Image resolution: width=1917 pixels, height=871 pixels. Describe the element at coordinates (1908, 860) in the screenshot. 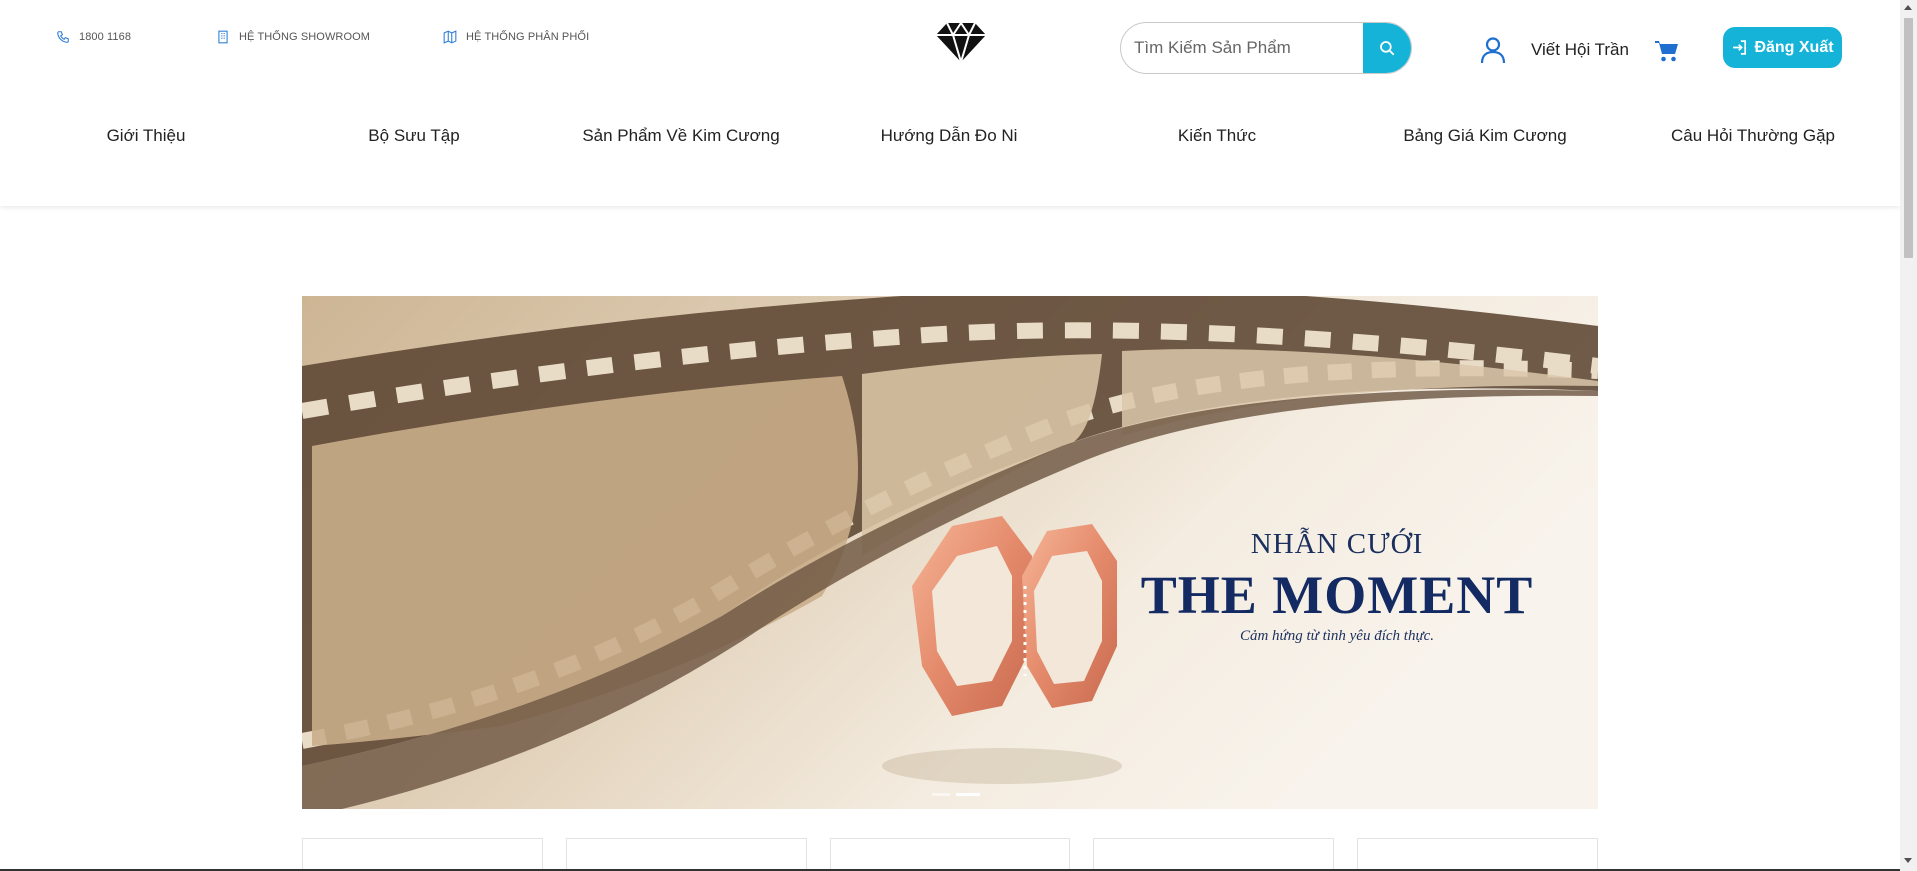

I see `scroll-down-arrow` at that location.